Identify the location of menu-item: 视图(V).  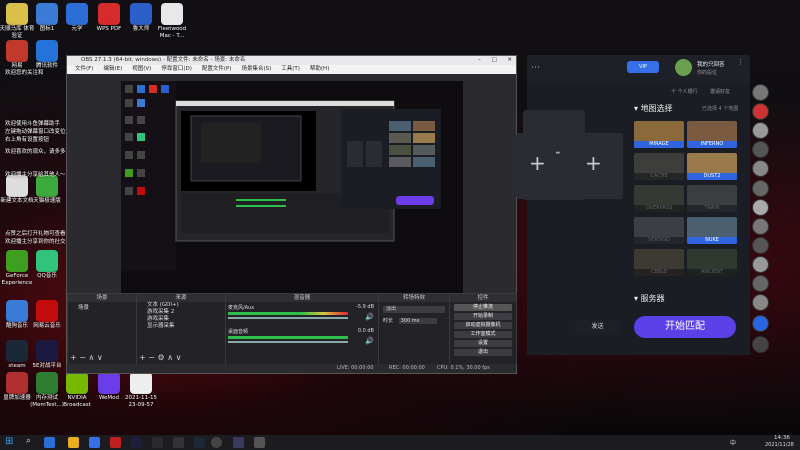
(141, 69).